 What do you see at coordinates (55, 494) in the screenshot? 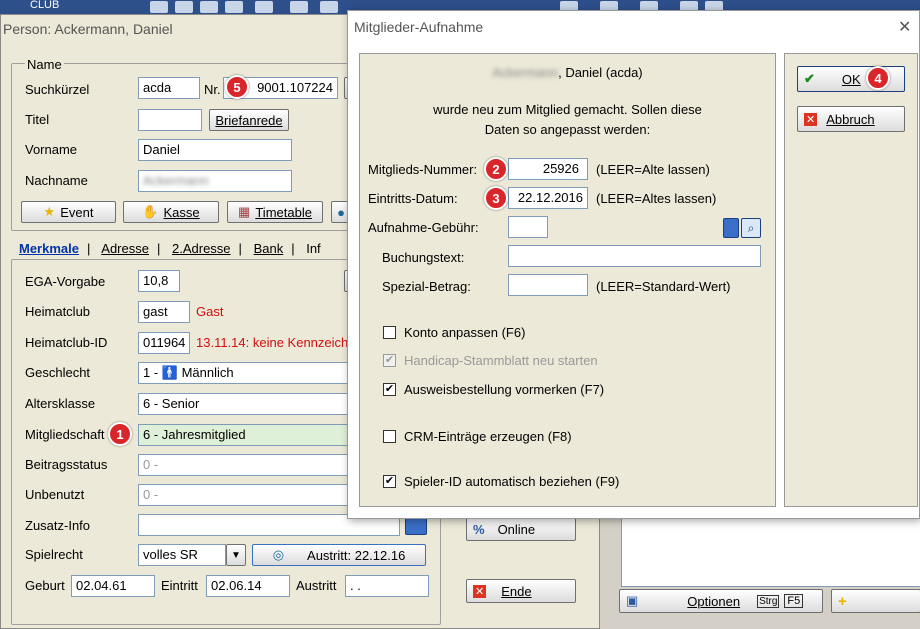
I see `unbenutzt-label: Unbenutzt` at bounding box center [55, 494].